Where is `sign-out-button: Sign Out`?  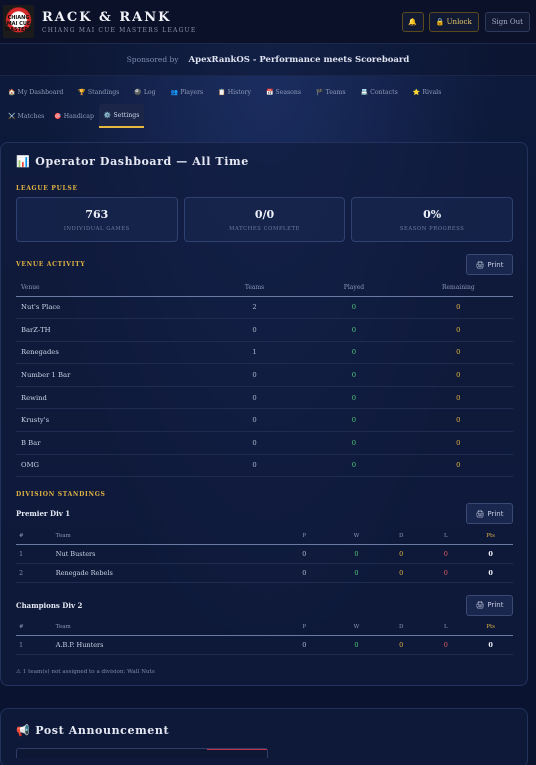
sign-out-button: Sign Out is located at coordinates (507, 21).